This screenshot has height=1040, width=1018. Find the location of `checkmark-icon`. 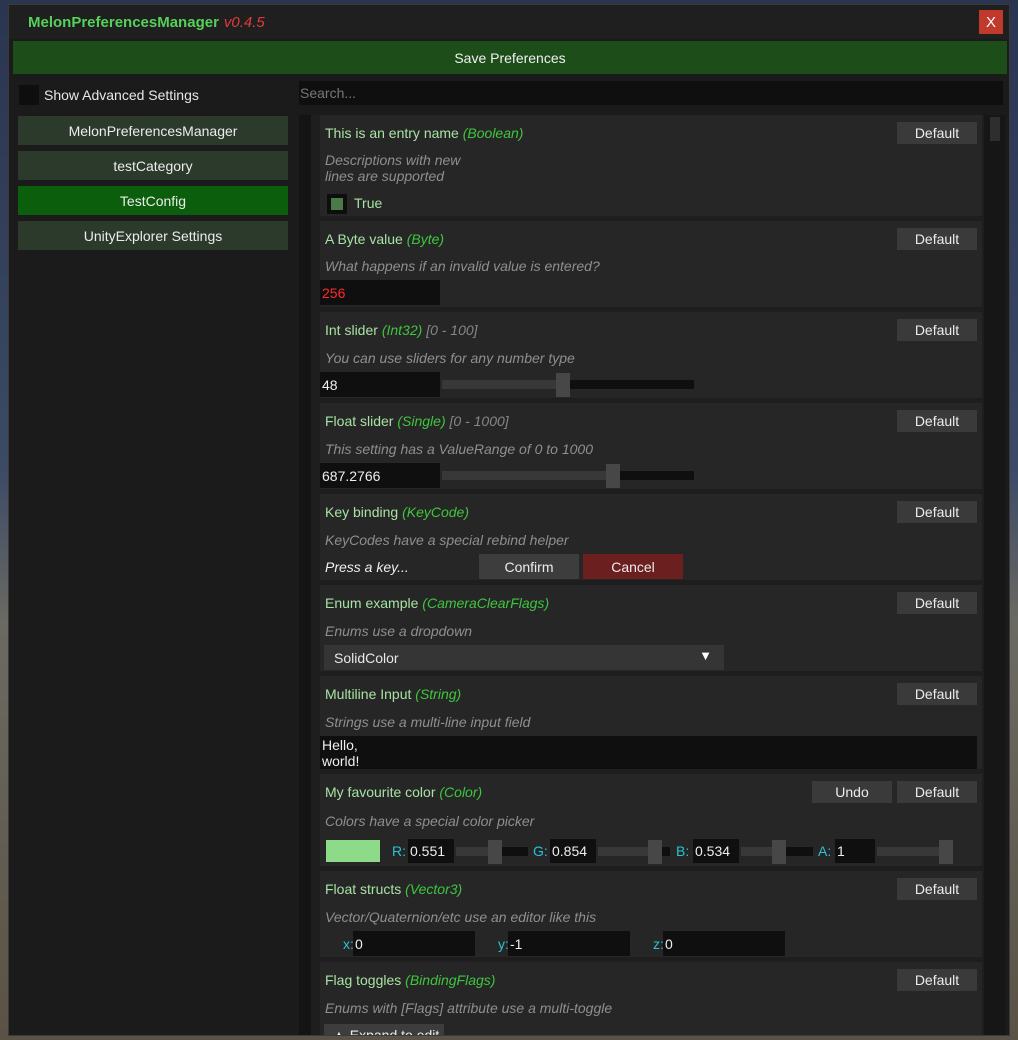

checkmark-icon is located at coordinates (337, 204).